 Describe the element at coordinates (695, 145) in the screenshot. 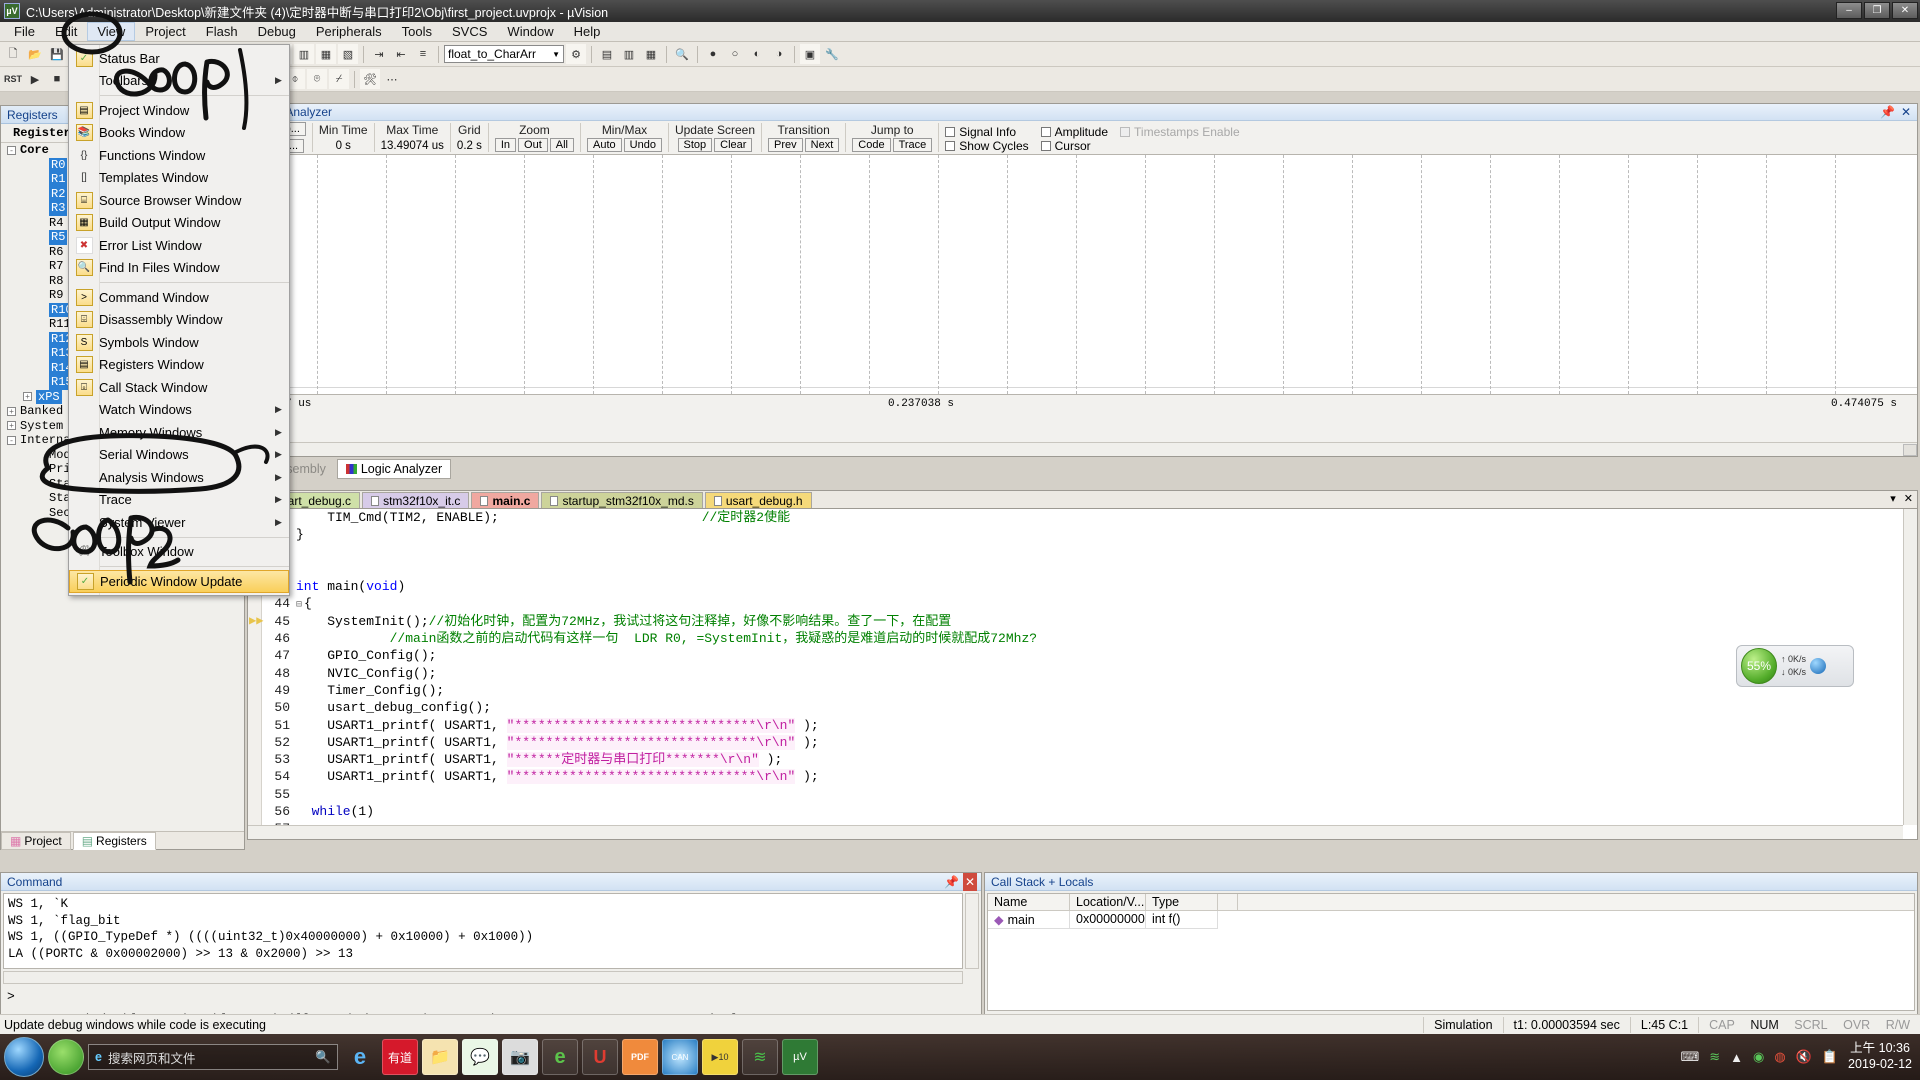

I see `update-stop-button: Stop` at that location.